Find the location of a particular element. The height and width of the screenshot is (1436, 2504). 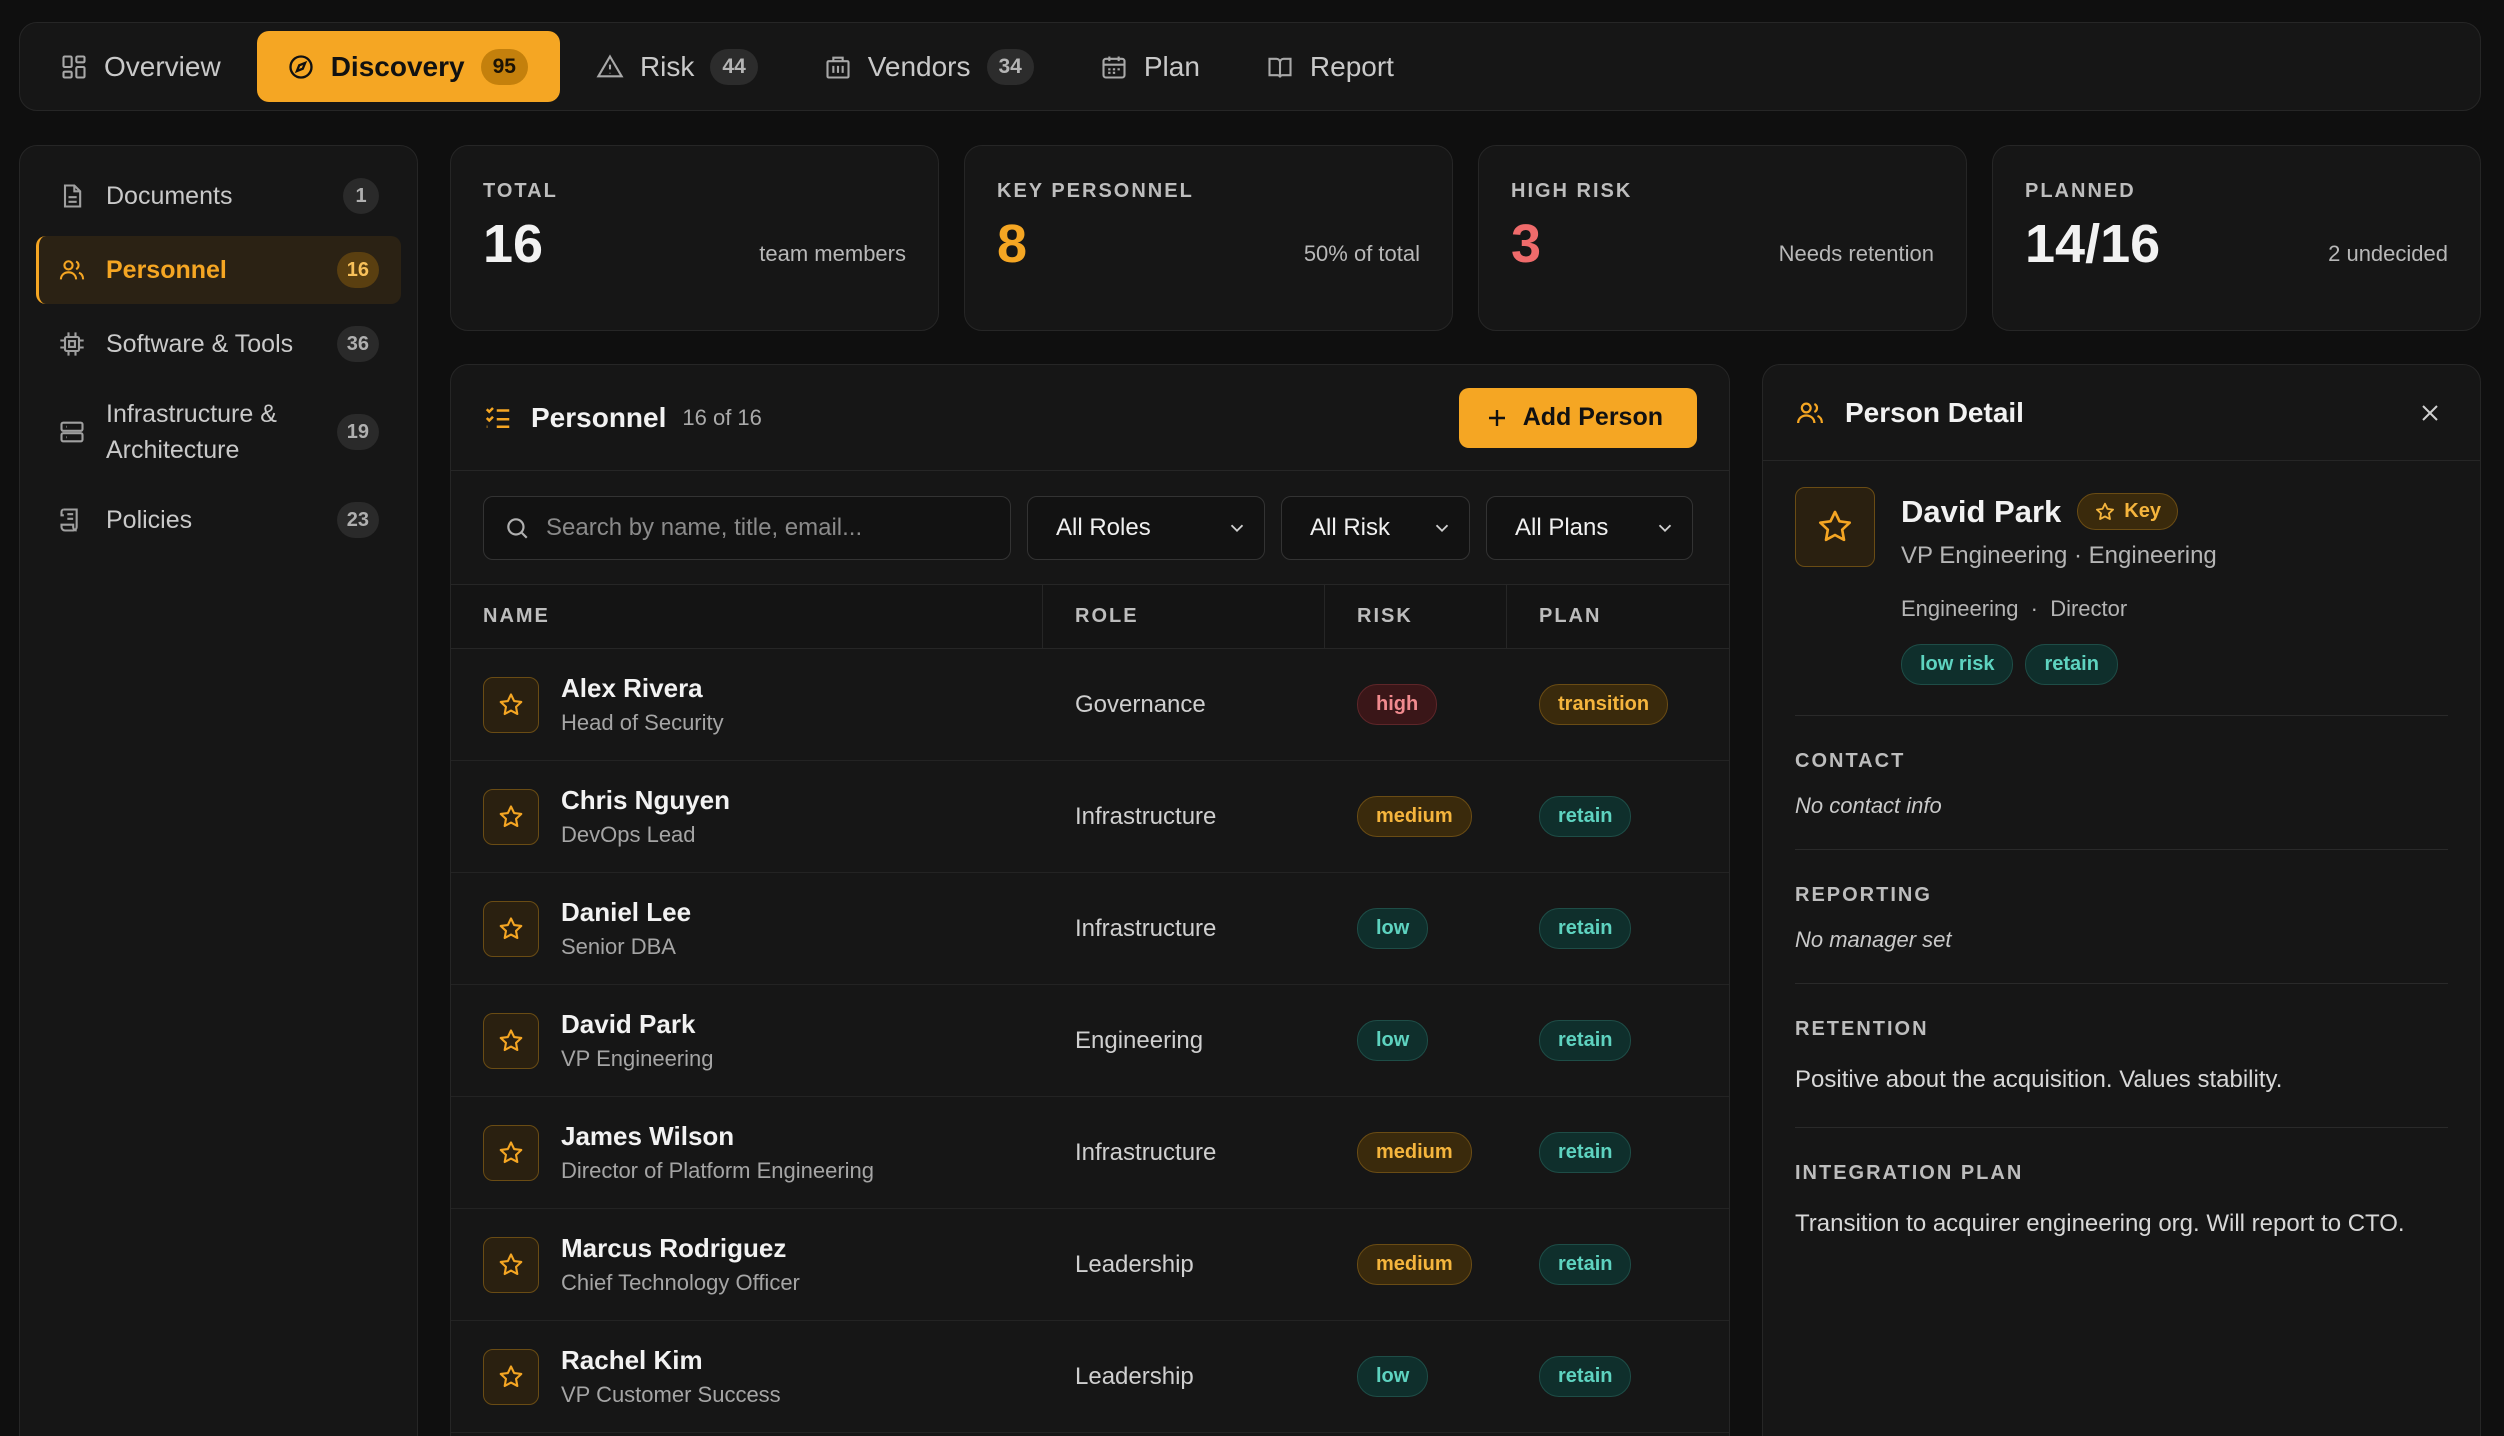

close-detail-button is located at coordinates (2430, 413).